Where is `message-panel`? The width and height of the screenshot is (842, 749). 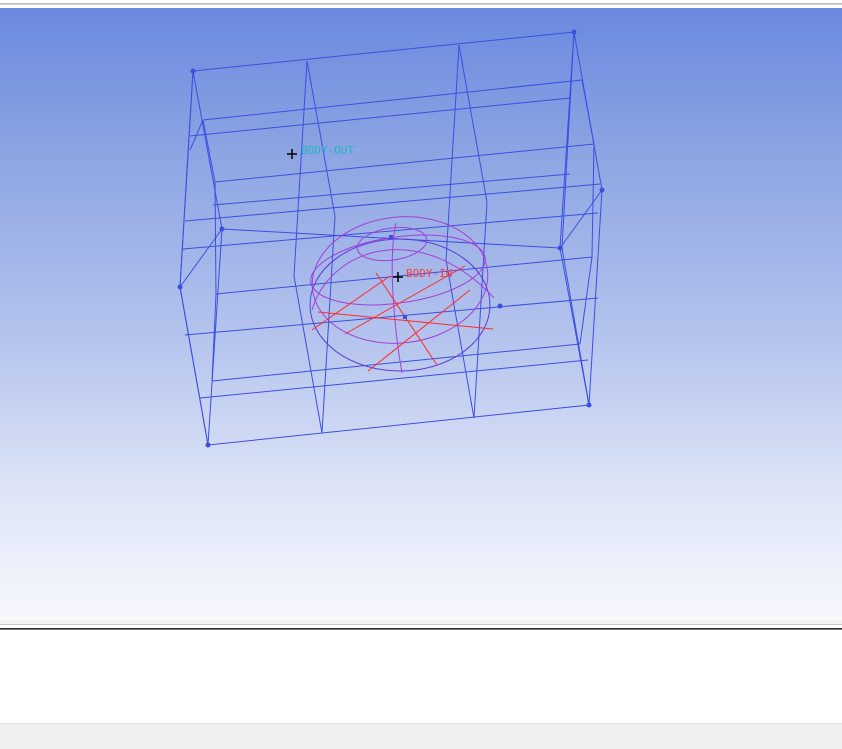 message-panel is located at coordinates (421, 678).